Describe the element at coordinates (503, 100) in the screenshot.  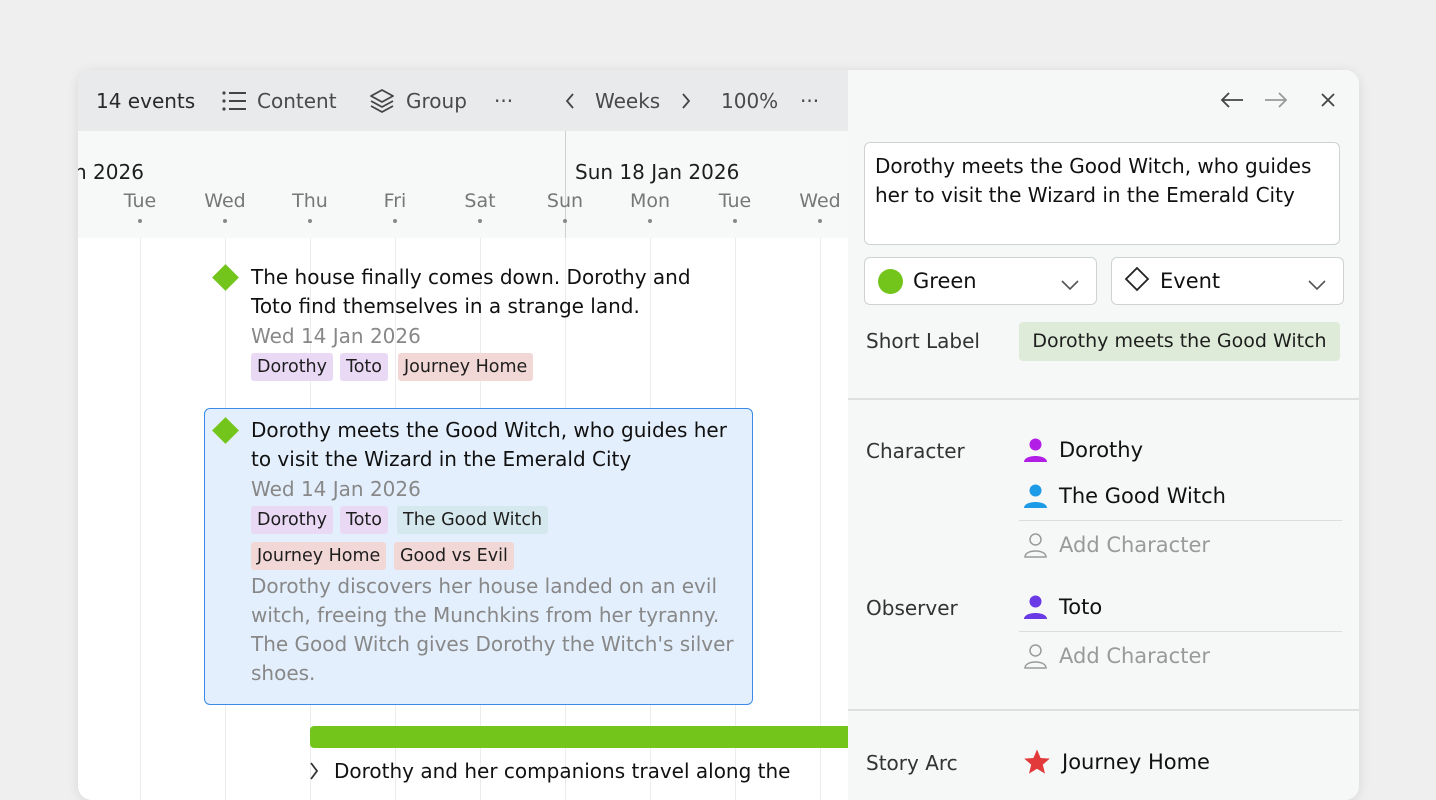
I see `more-menu-button: ···` at that location.